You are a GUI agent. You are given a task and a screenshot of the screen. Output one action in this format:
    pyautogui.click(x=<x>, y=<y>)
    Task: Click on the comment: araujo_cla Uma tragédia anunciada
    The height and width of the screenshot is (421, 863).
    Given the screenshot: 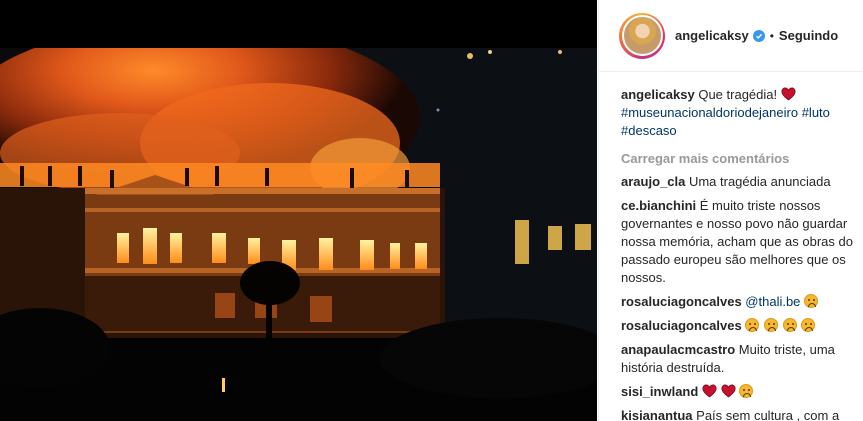 What is the action you would take?
    pyautogui.click(x=742, y=182)
    